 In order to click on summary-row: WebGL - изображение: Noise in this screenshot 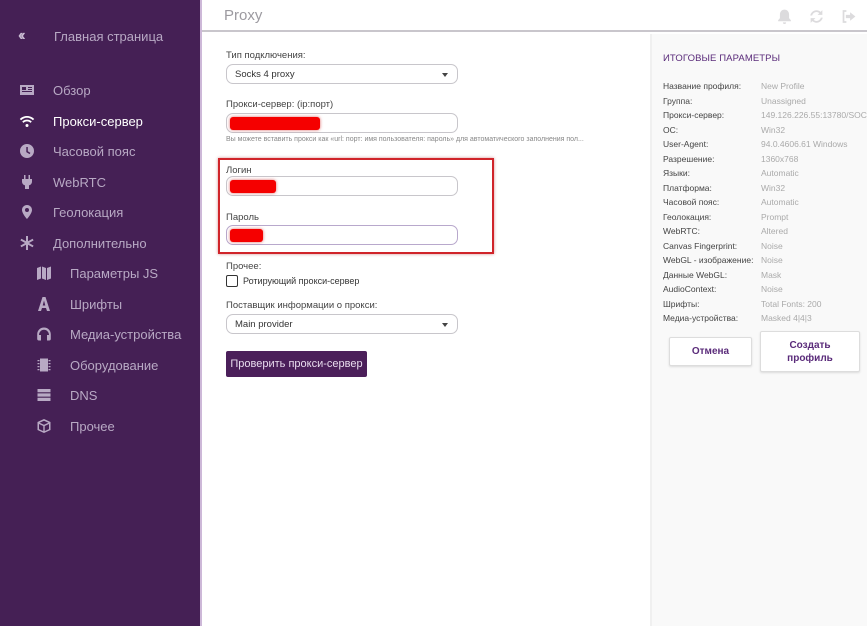, I will do `click(765, 262)`.